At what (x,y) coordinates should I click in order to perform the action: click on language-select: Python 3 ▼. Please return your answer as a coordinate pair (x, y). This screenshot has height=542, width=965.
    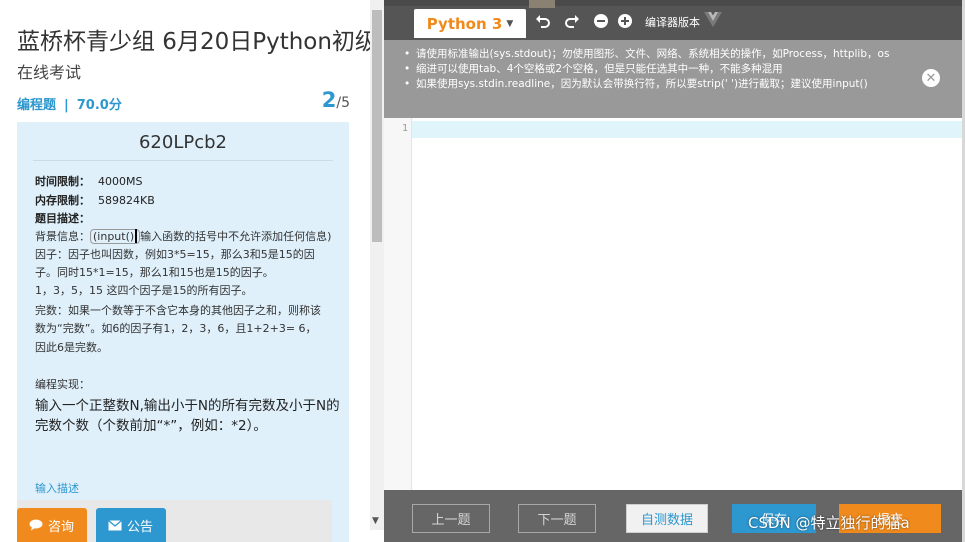
    Looking at the image, I should click on (470, 23).